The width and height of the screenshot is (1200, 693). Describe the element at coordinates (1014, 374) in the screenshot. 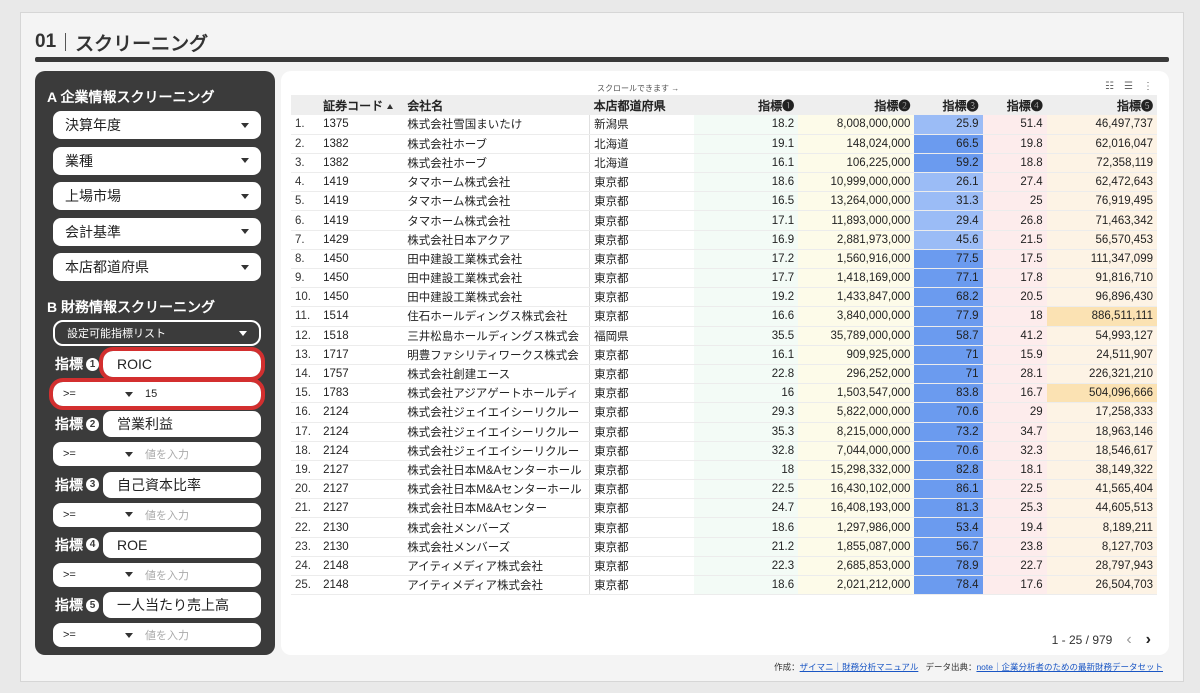

I see `cell-metric-4: 28.1` at that location.